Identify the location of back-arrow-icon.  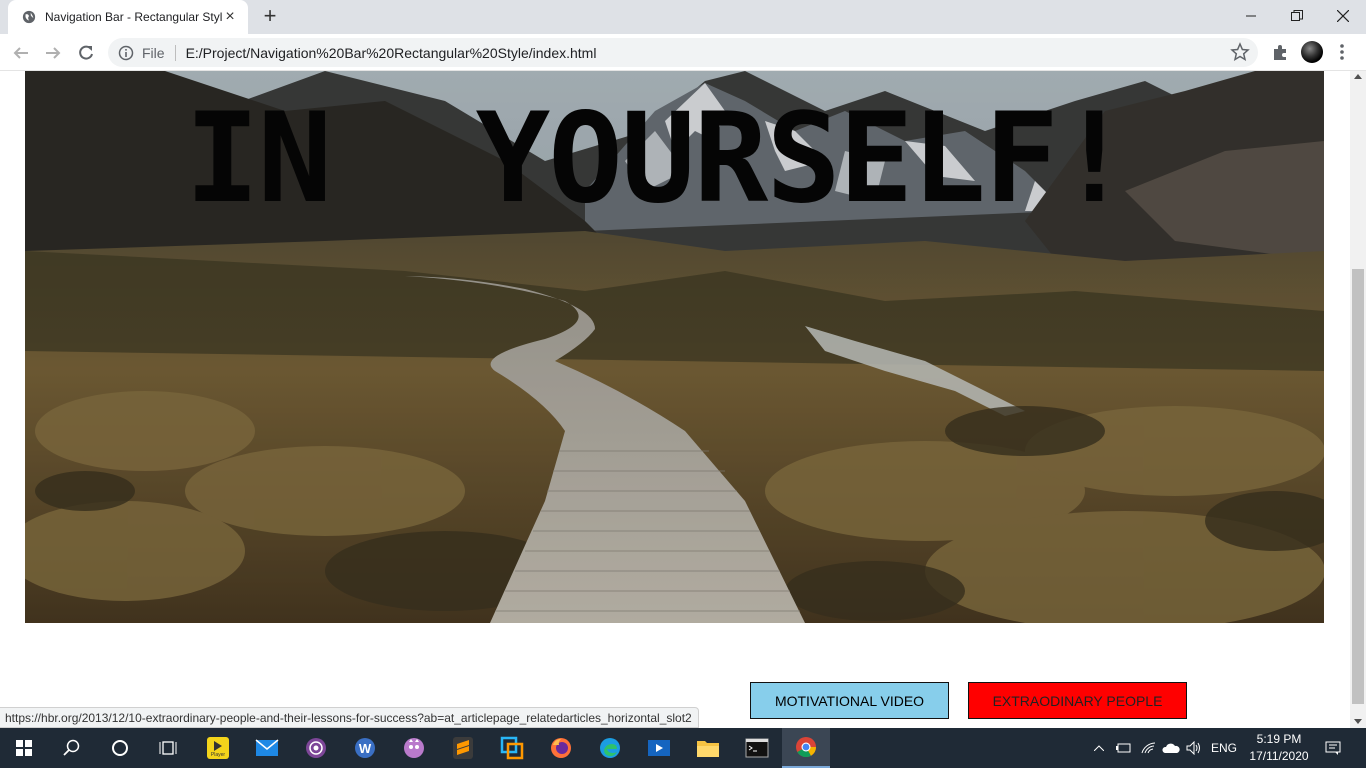
(20, 53).